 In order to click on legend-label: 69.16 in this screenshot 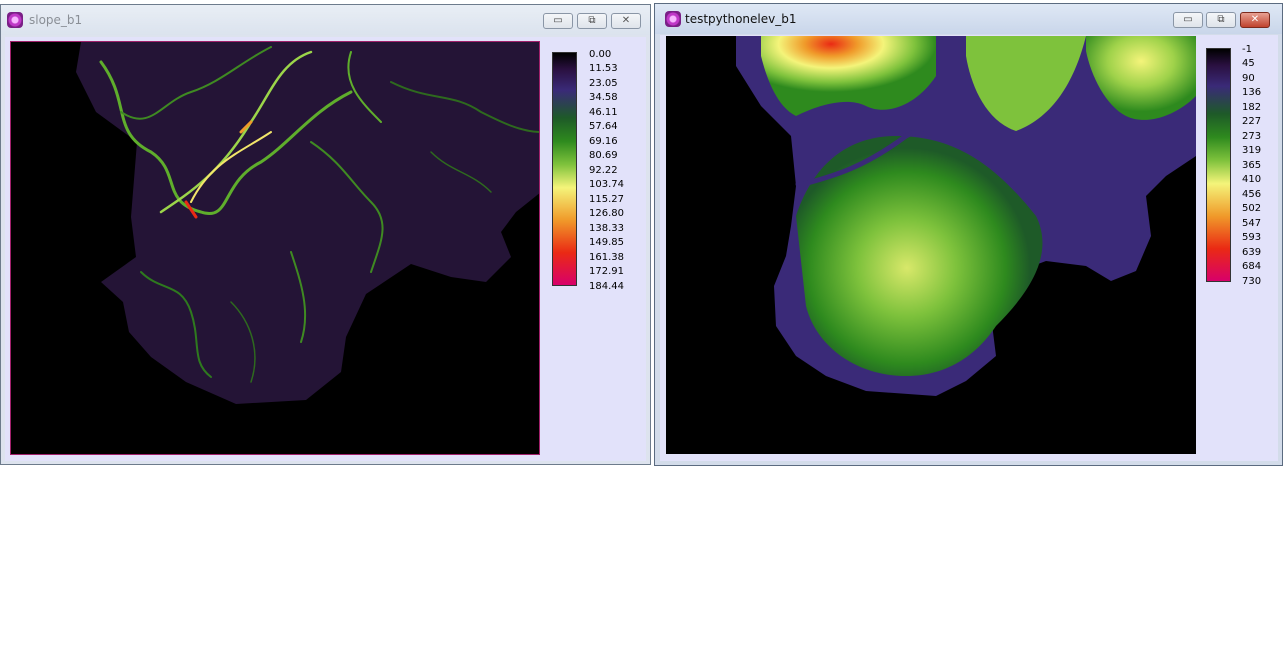, I will do `click(603, 141)`.